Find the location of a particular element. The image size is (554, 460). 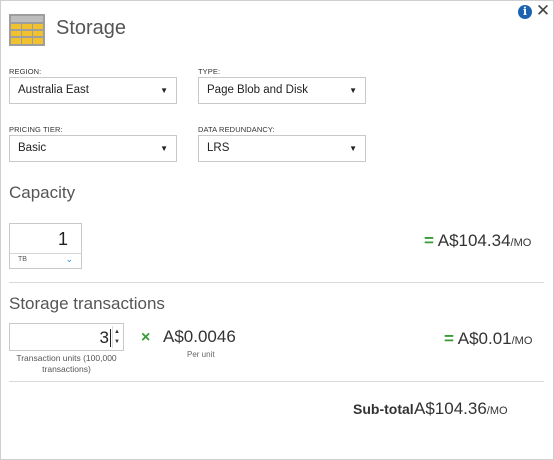

type-select: Page Blob and Disk ▼ is located at coordinates (282, 90).